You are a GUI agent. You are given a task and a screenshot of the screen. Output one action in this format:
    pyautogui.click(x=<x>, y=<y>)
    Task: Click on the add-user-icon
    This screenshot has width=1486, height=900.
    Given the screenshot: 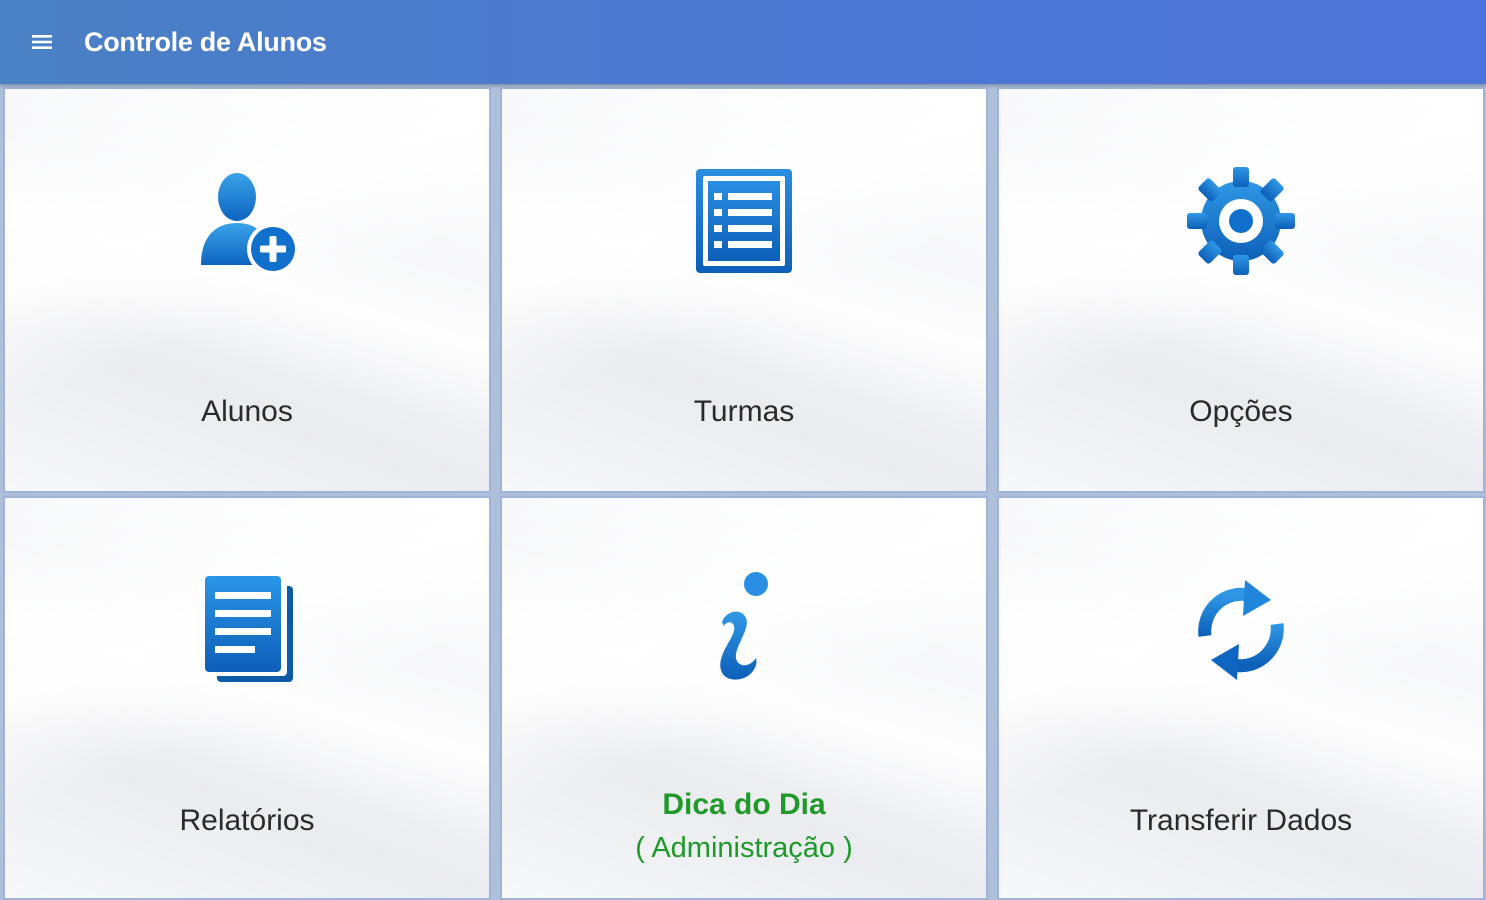 What is the action you would take?
    pyautogui.click(x=247, y=221)
    